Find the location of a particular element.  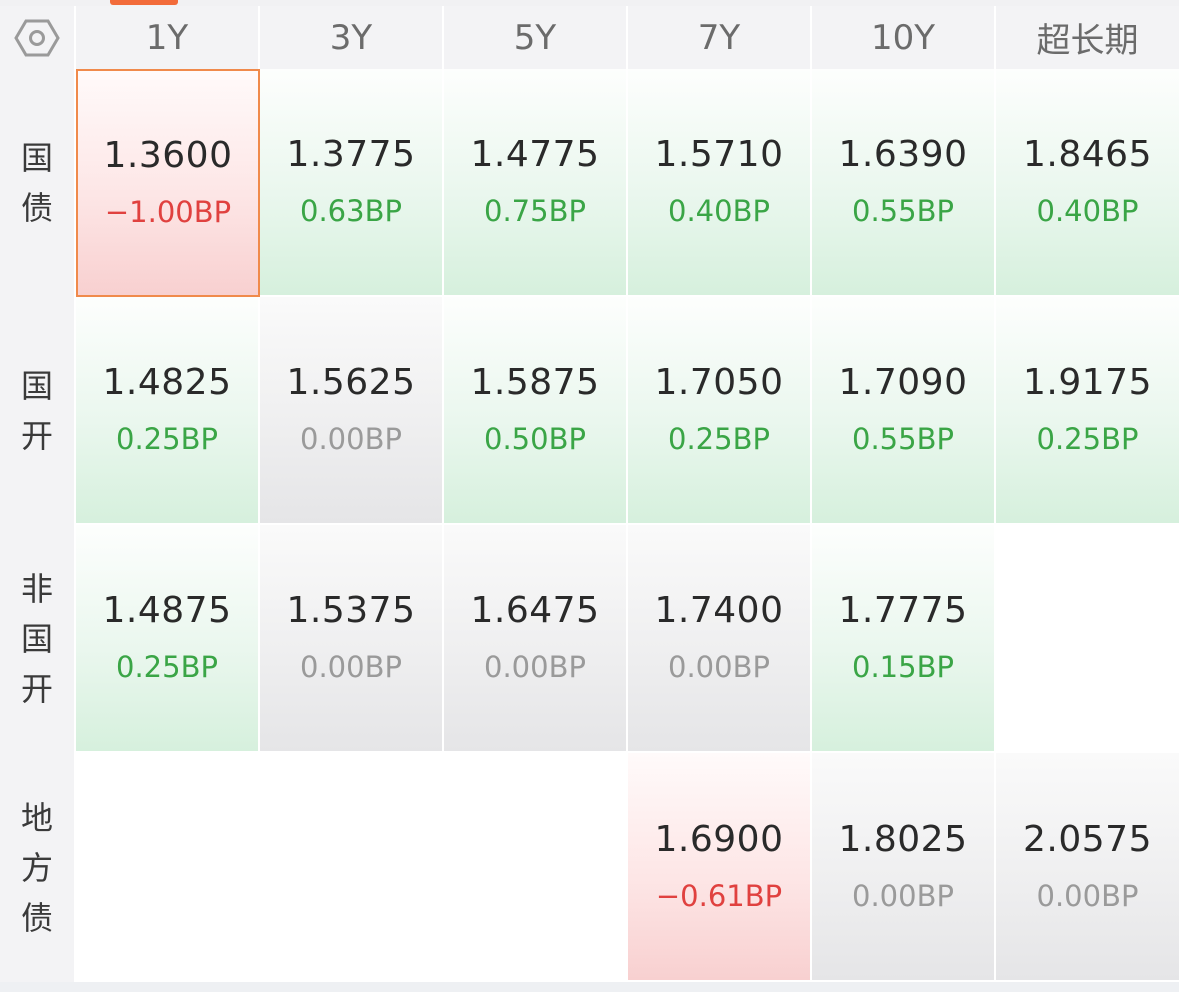

yield-cell-5y: 1.5875 0.50BP is located at coordinates (536, 411).